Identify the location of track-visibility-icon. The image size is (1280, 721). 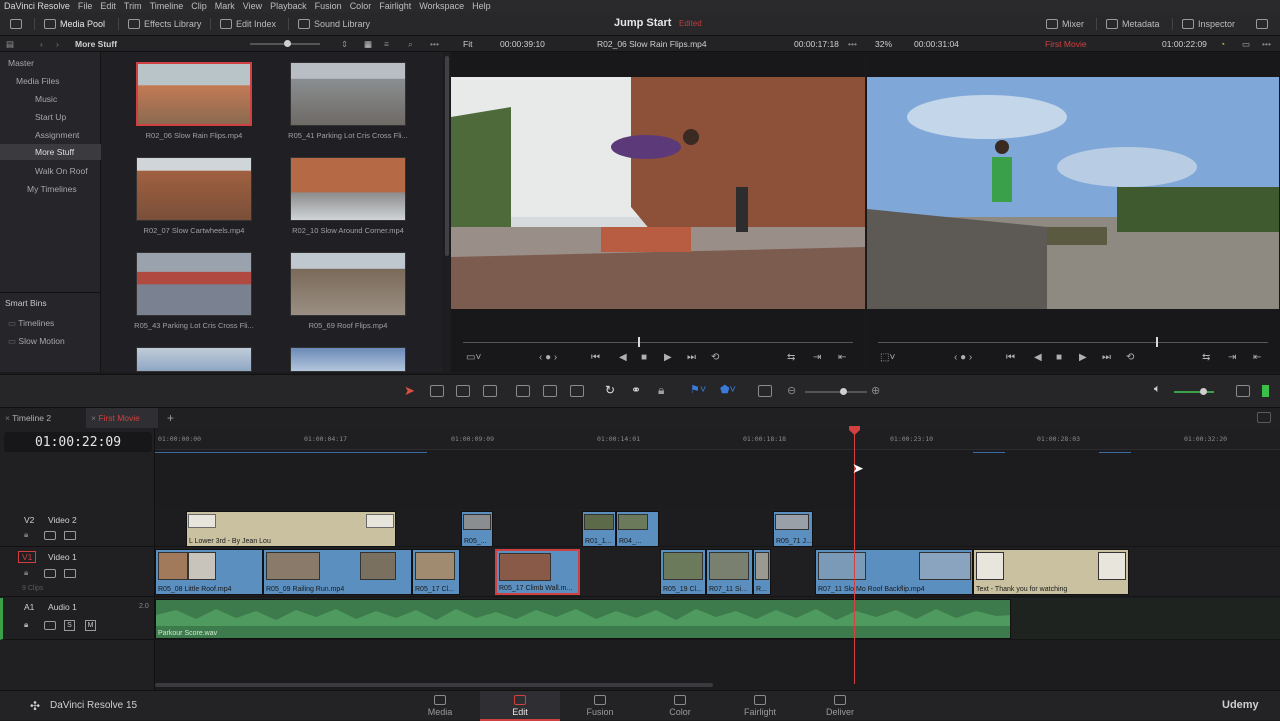
(70, 535).